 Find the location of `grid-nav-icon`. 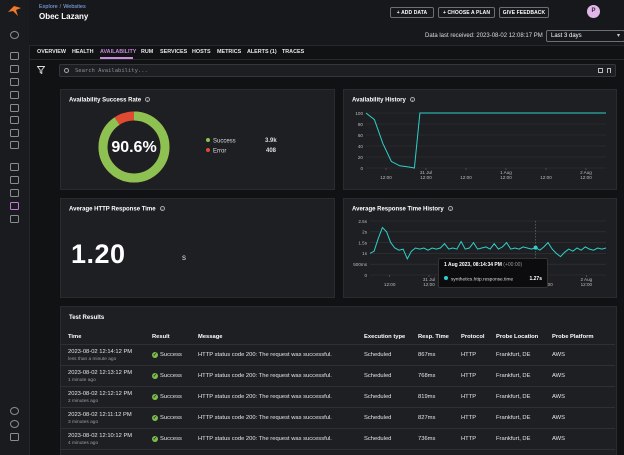

grid-nav-icon is located at coordinates (14, 120).